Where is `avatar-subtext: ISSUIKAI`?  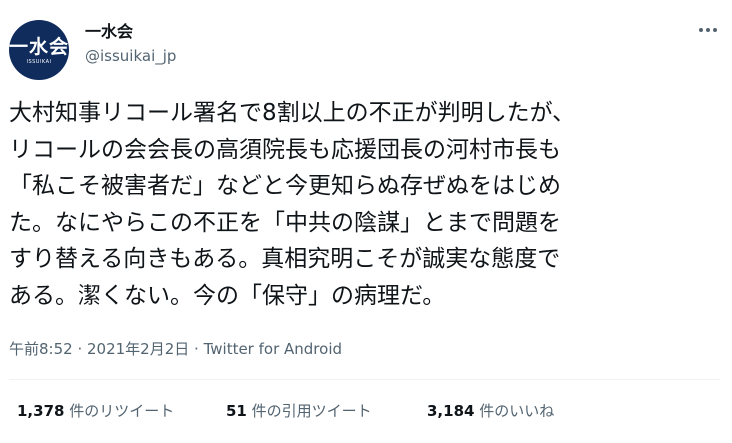
avatar-subtext: ISSUIKAI is located at coordinates (39, 61).